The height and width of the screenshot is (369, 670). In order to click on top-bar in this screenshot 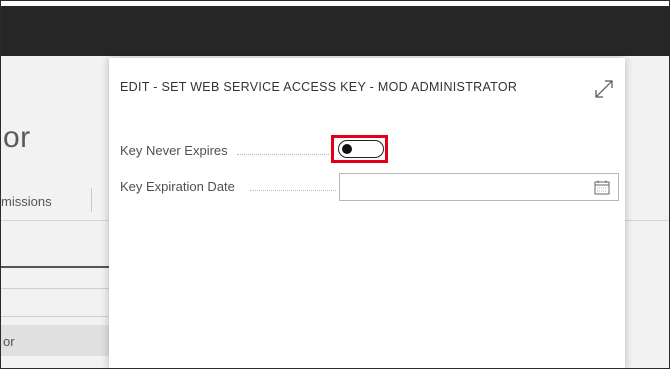, I will do `click(335, 31)`.